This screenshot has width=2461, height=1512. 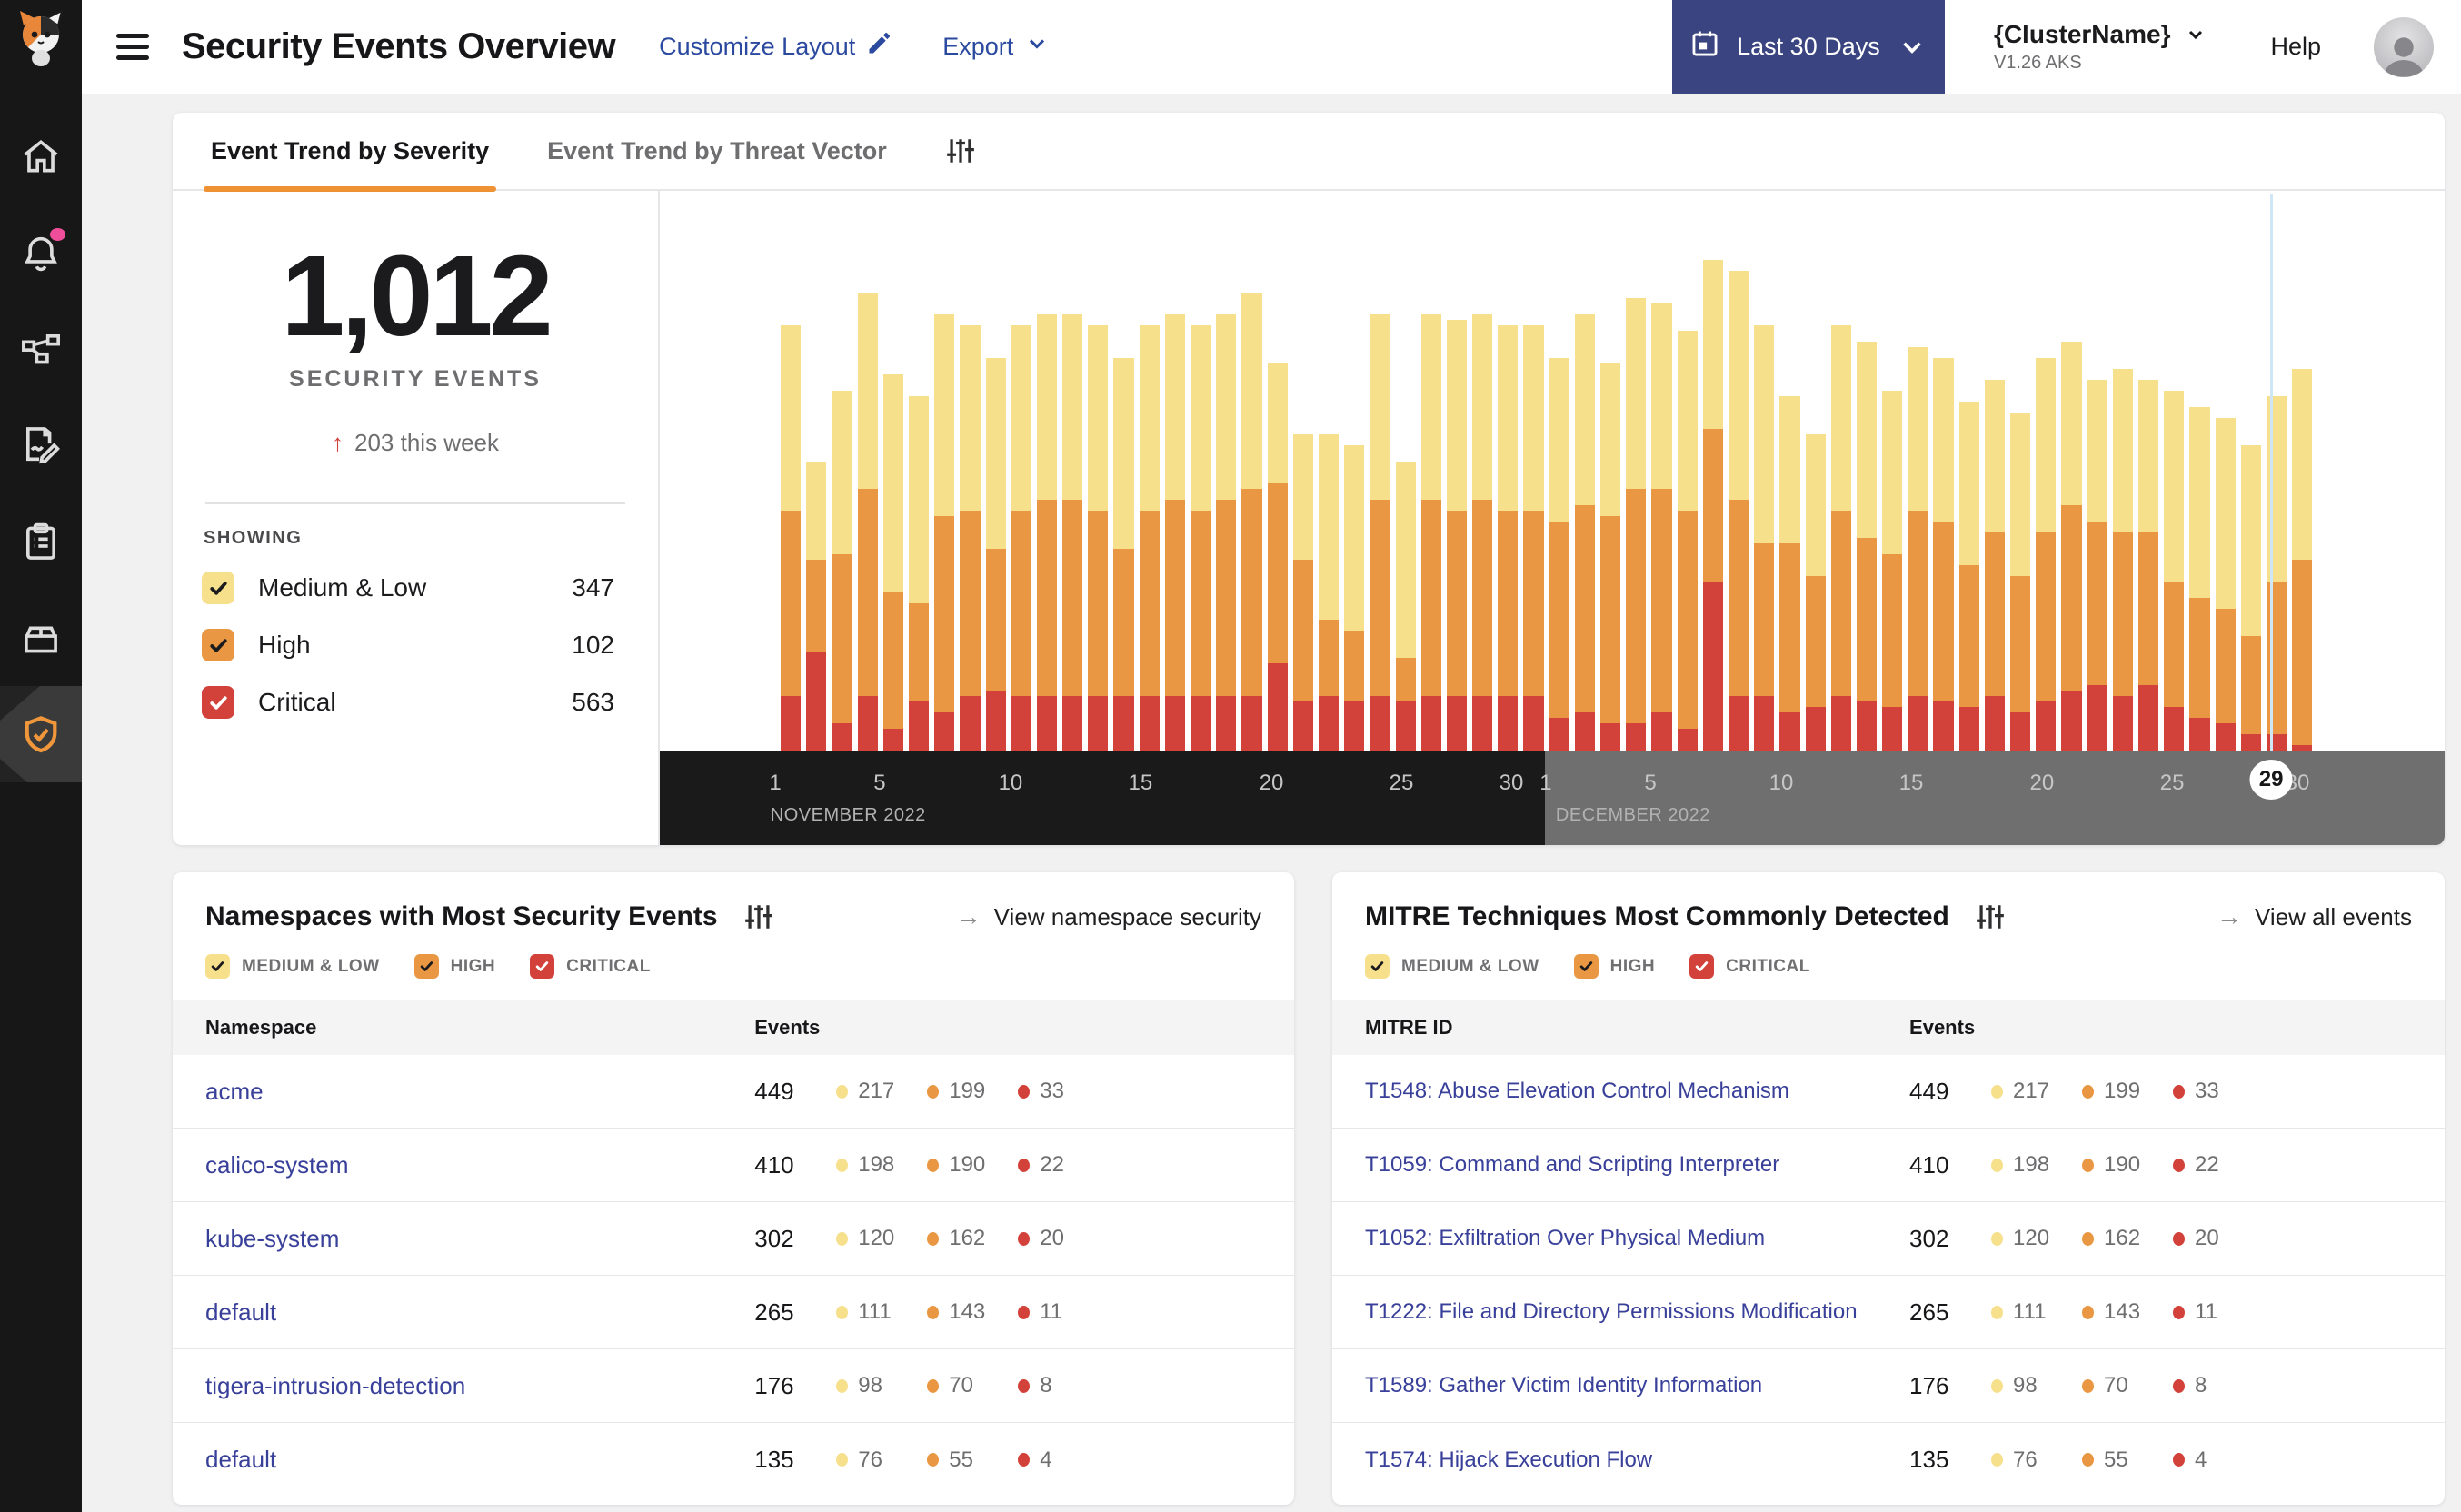 I want to click on hamburger-menu-icon, so click(x=132, y=47).